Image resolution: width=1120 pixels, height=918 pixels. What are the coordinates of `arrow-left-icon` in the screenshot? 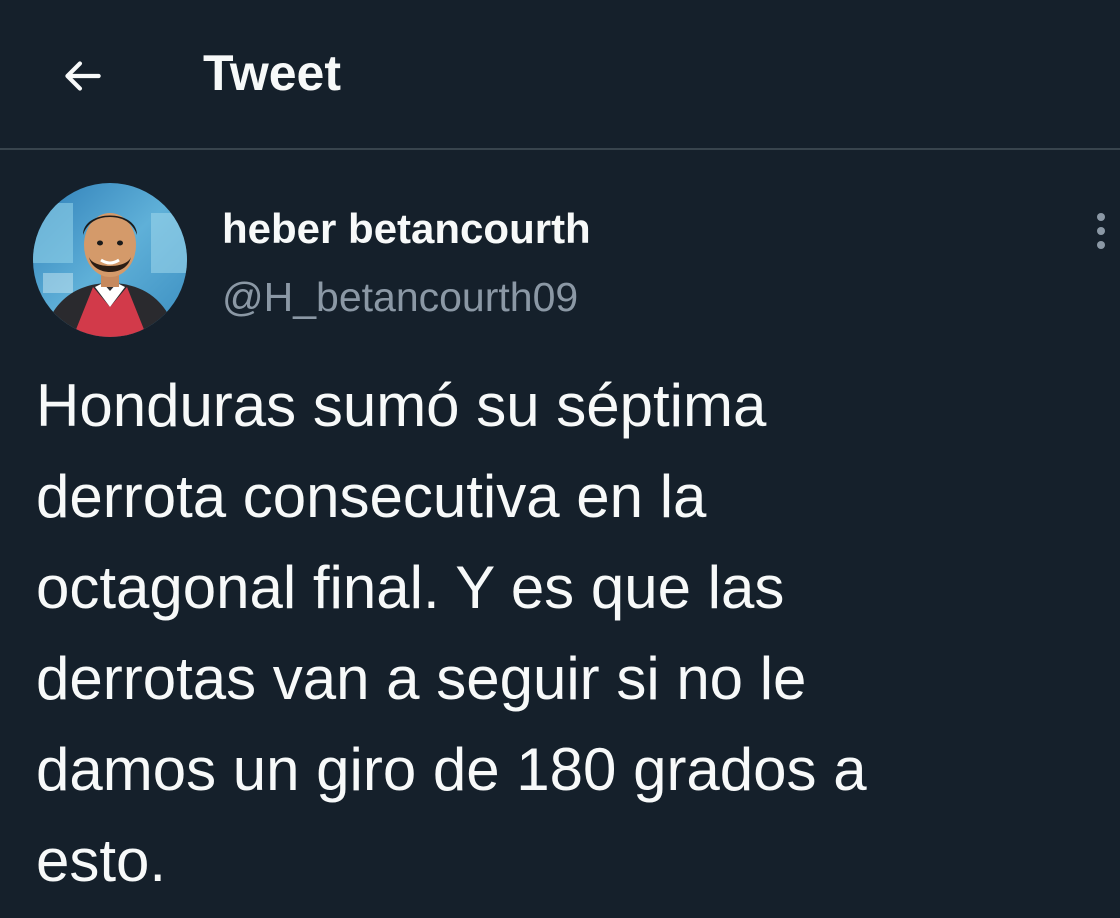 It's located at (83, 76).